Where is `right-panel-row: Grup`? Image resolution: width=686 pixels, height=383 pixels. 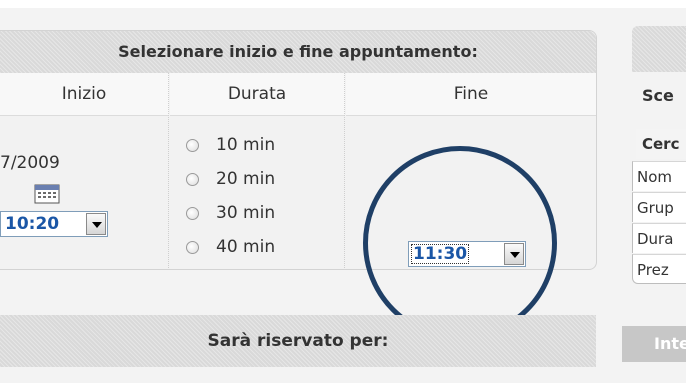 right-panel-row: Grup is located at coordinates (659, 207).